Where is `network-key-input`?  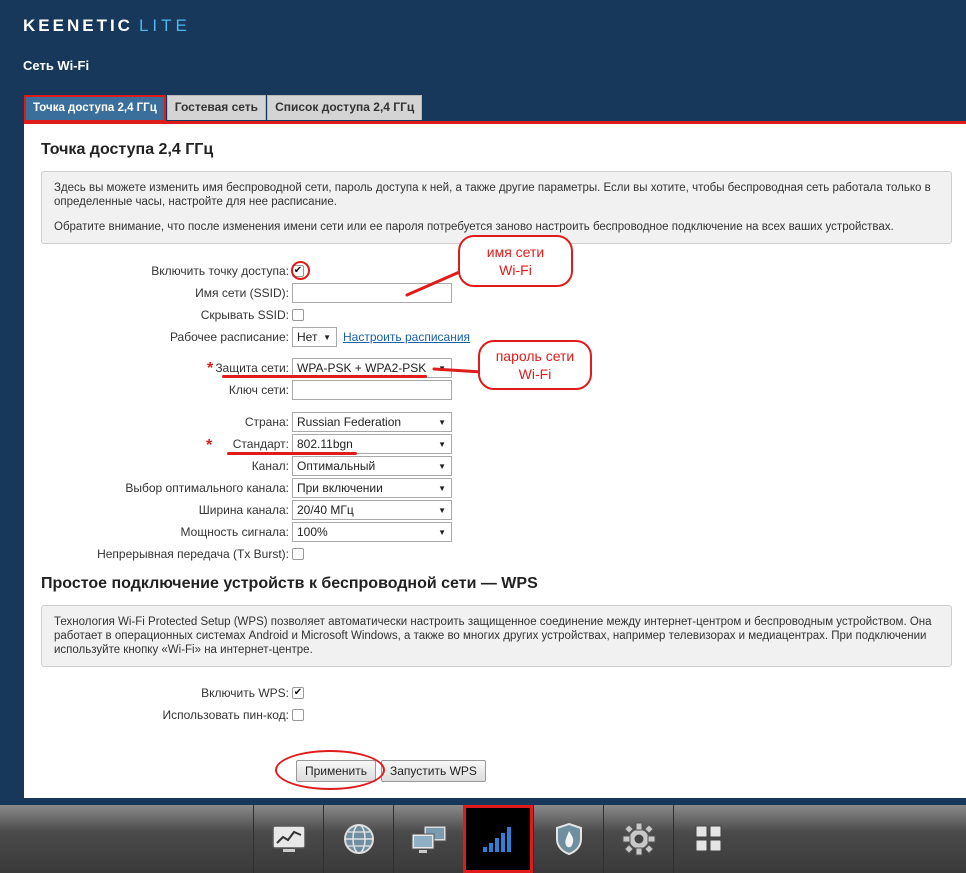 network-key-input is located at coordinates (372, 390).